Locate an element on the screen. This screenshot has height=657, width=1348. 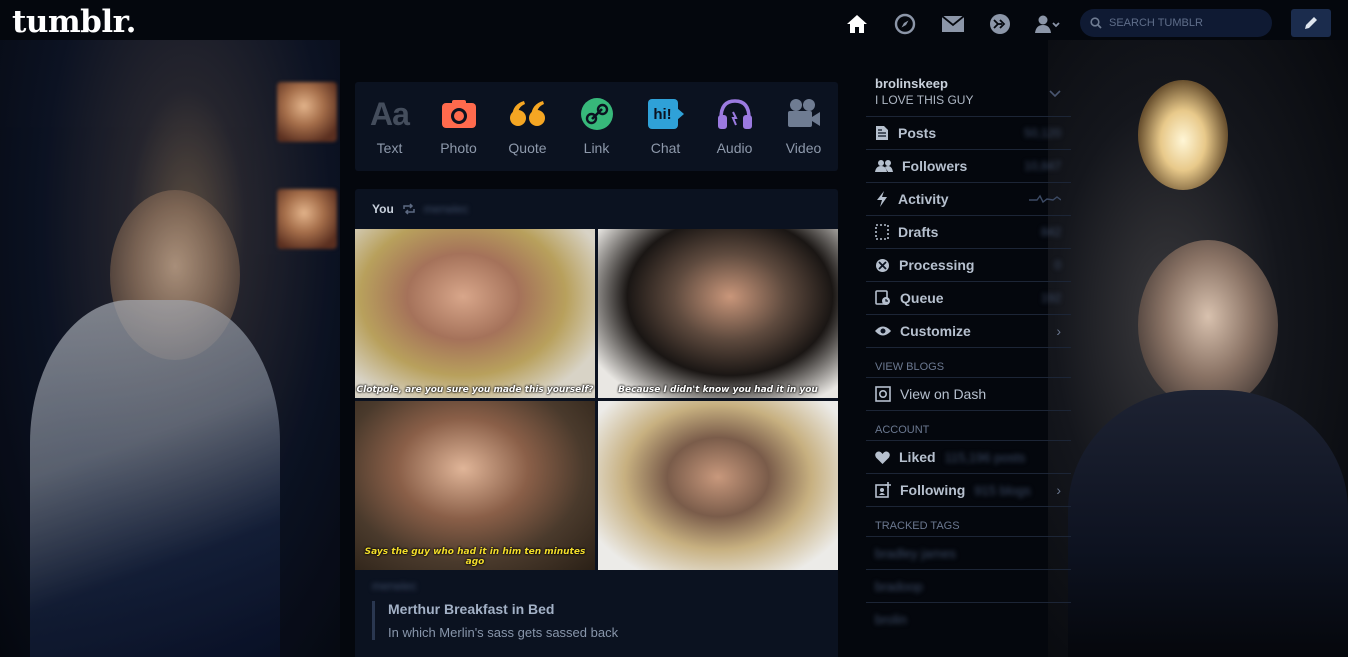
blog-header: brolinskeep I LOVE THIS GUY is located at coordinates (968, 96).